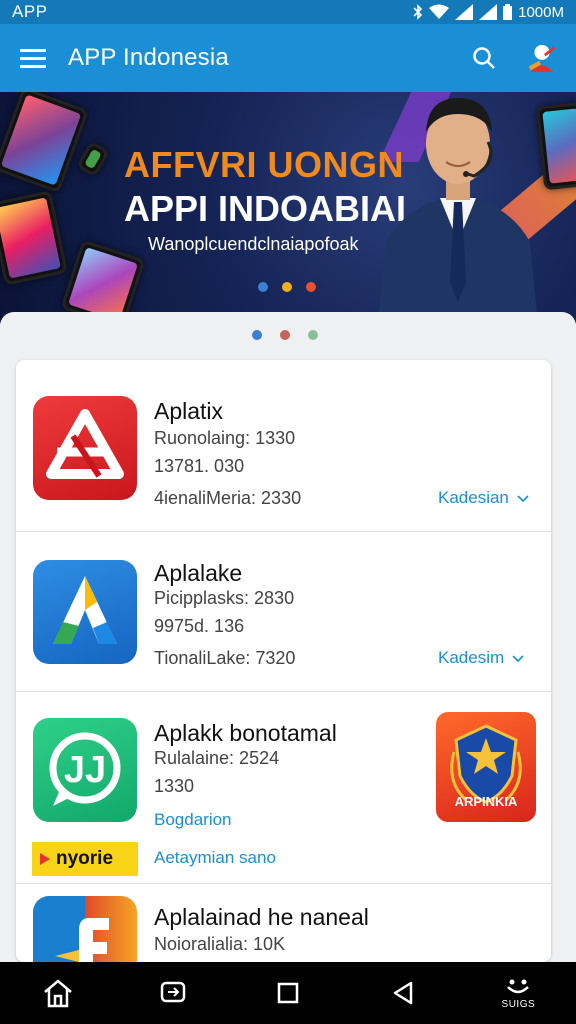  What do you see at coordinates (45, 859) in the screenshot?
I see `play-icon` at bounding box center [45, 859].